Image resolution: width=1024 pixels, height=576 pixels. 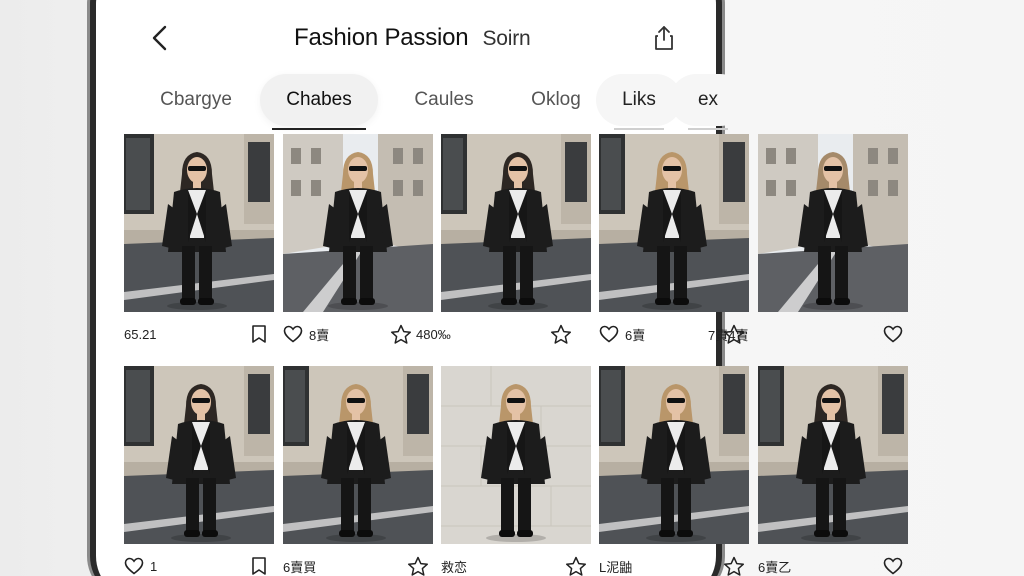 I want to click on app-header: Fashion Passion Soirn, so click(x=410, y=36).